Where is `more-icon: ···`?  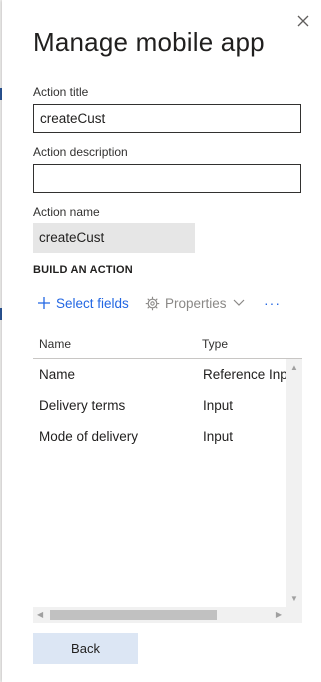 more-icon: ··· is located at coordinates (272, 303).